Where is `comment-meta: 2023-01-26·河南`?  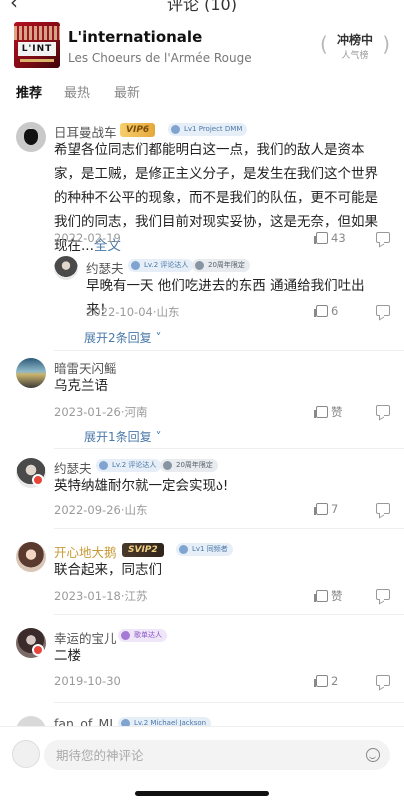
comment-meta: 2023-01-26·河南 is located at coordinates (101, 412).